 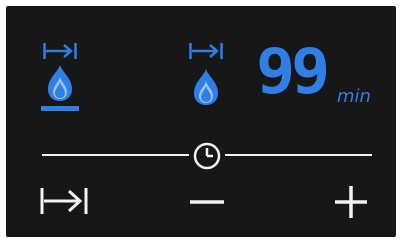 I want to click on timer-unit: min, so click(x=354, y=96).